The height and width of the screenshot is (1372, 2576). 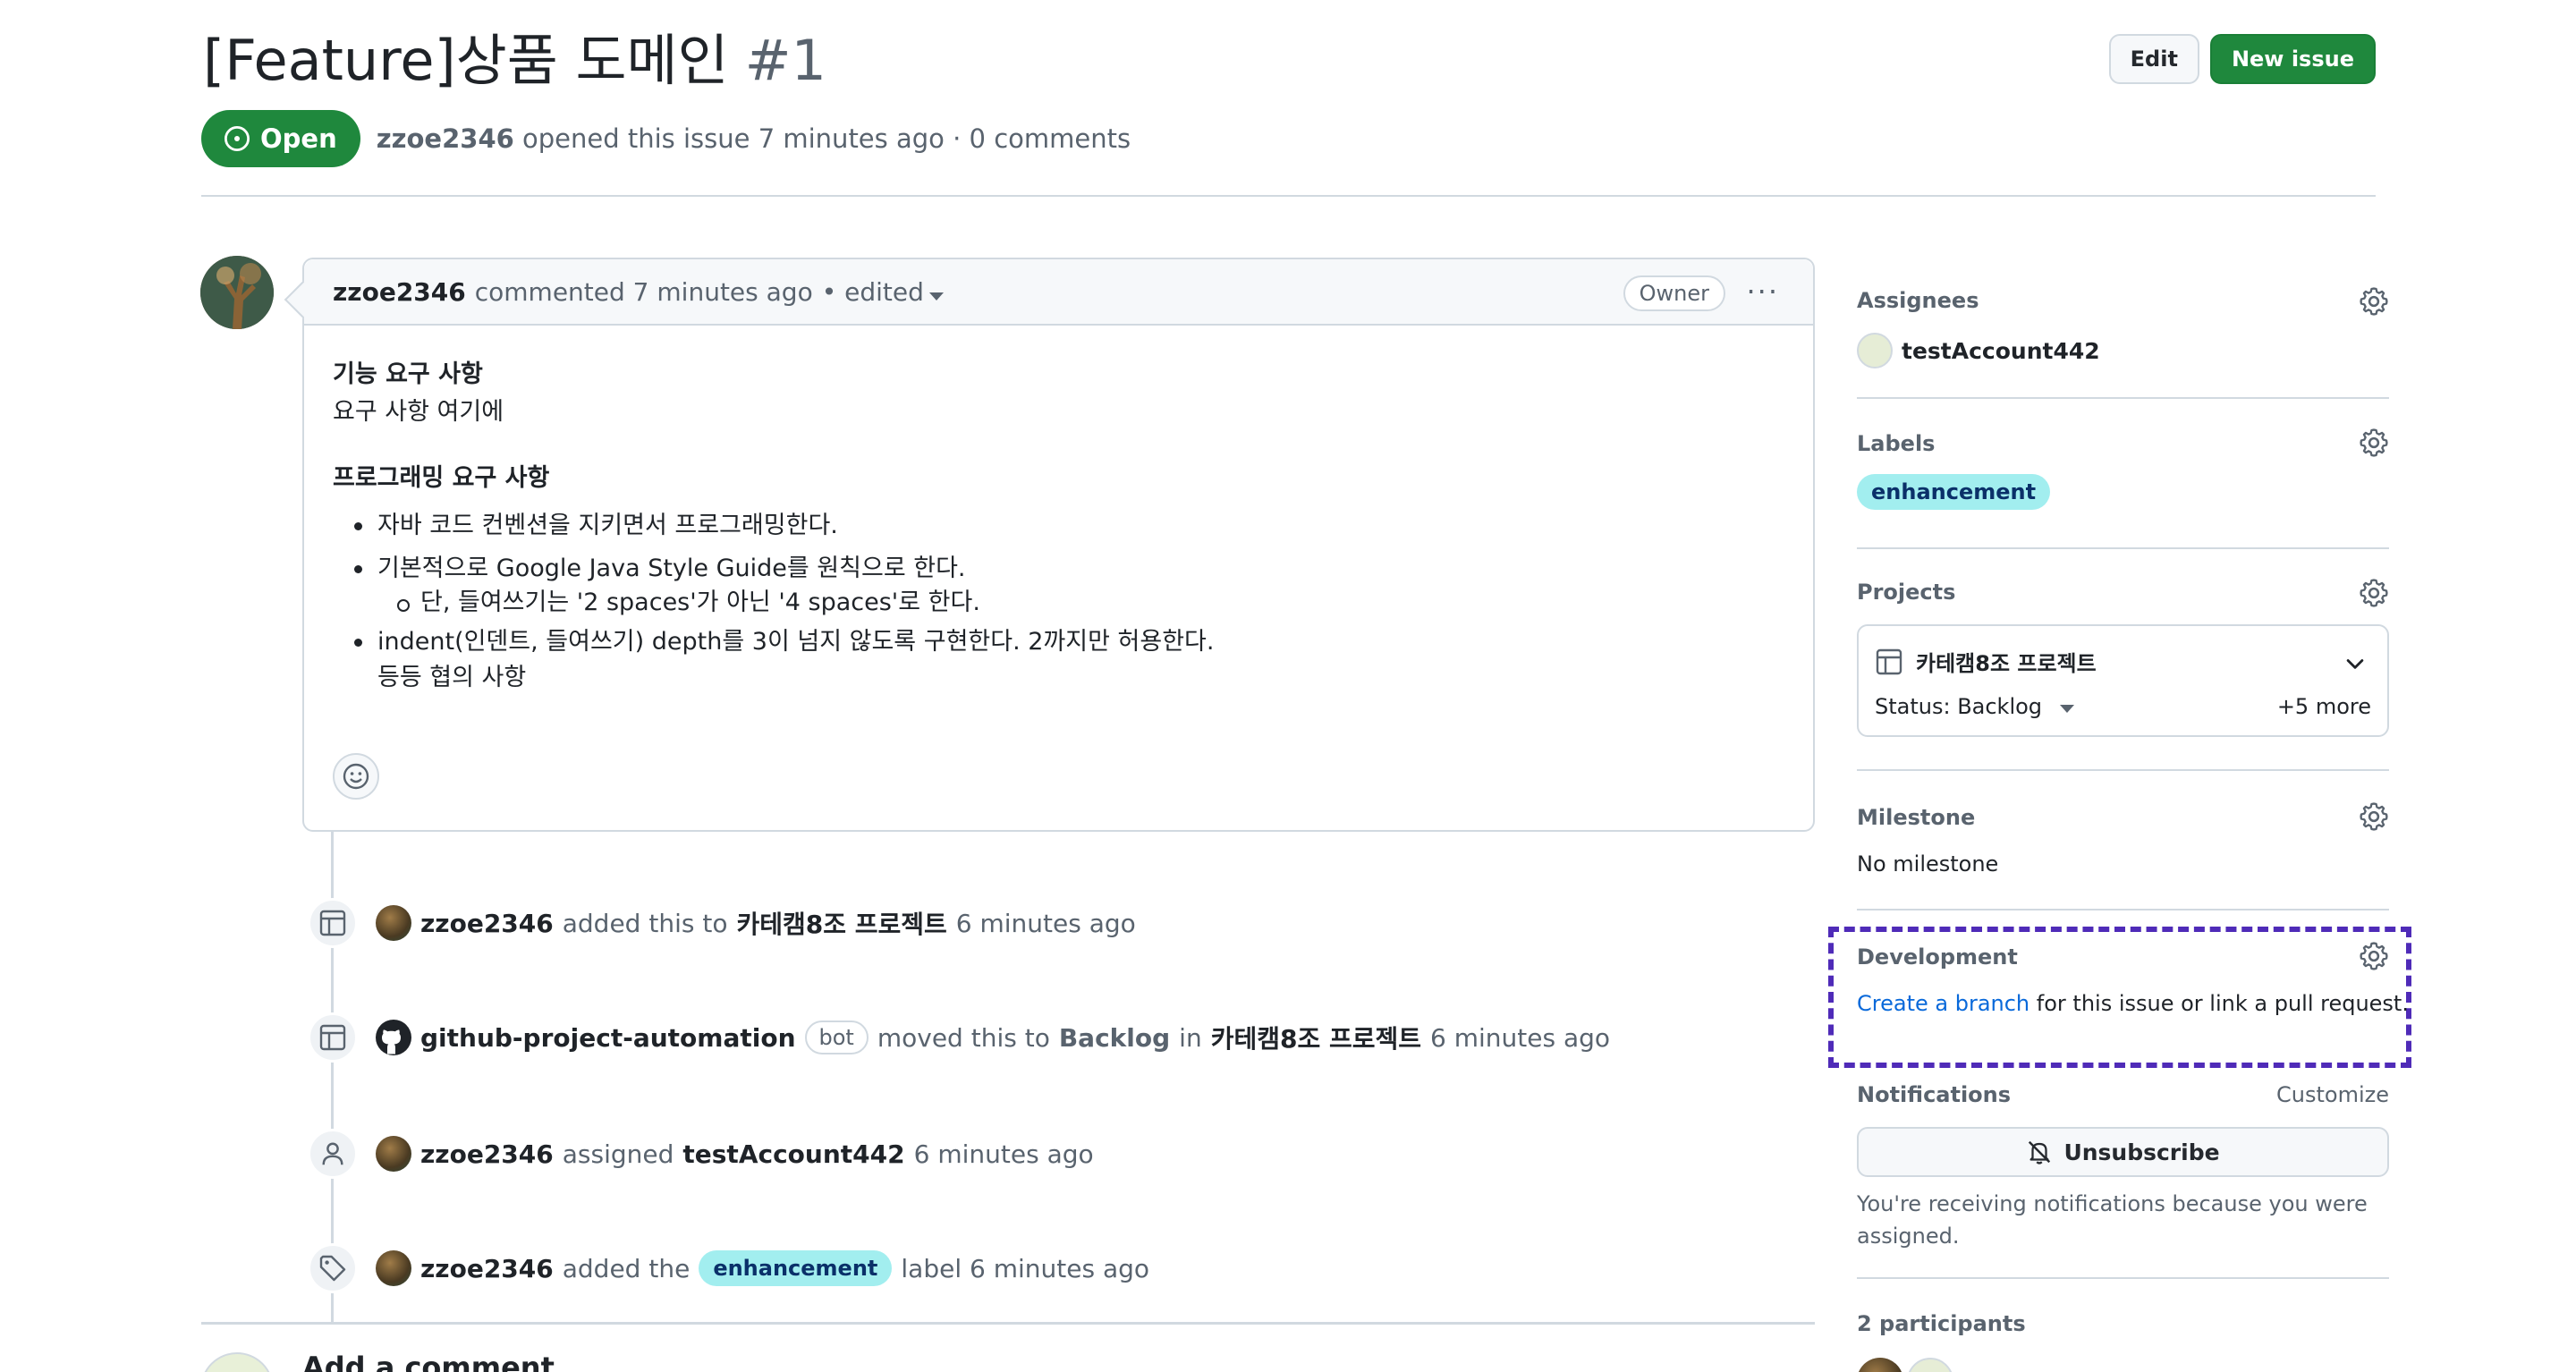 I want to click on list-item: 단, 들여쓰기는 '2 spaces'가 아닌 '4 spaces'로 한다., so click(x=1058, y=603).